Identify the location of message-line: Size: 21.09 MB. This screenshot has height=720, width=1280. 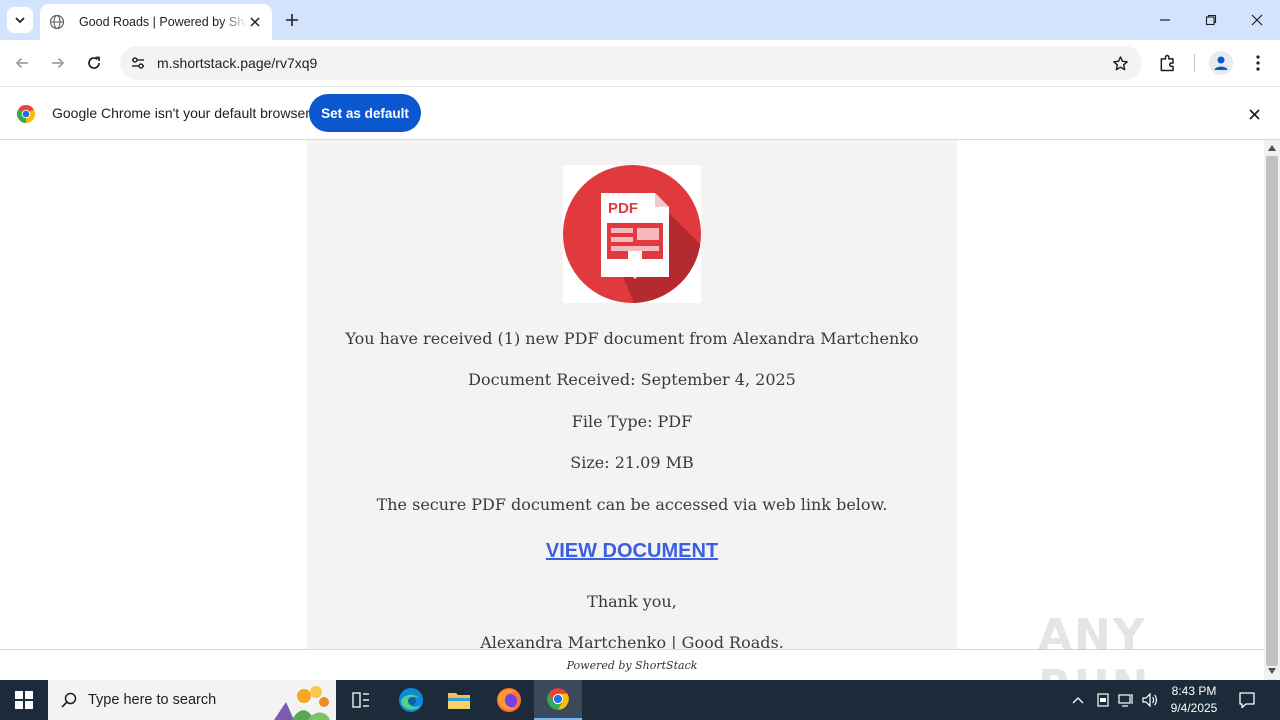
(632, 462).